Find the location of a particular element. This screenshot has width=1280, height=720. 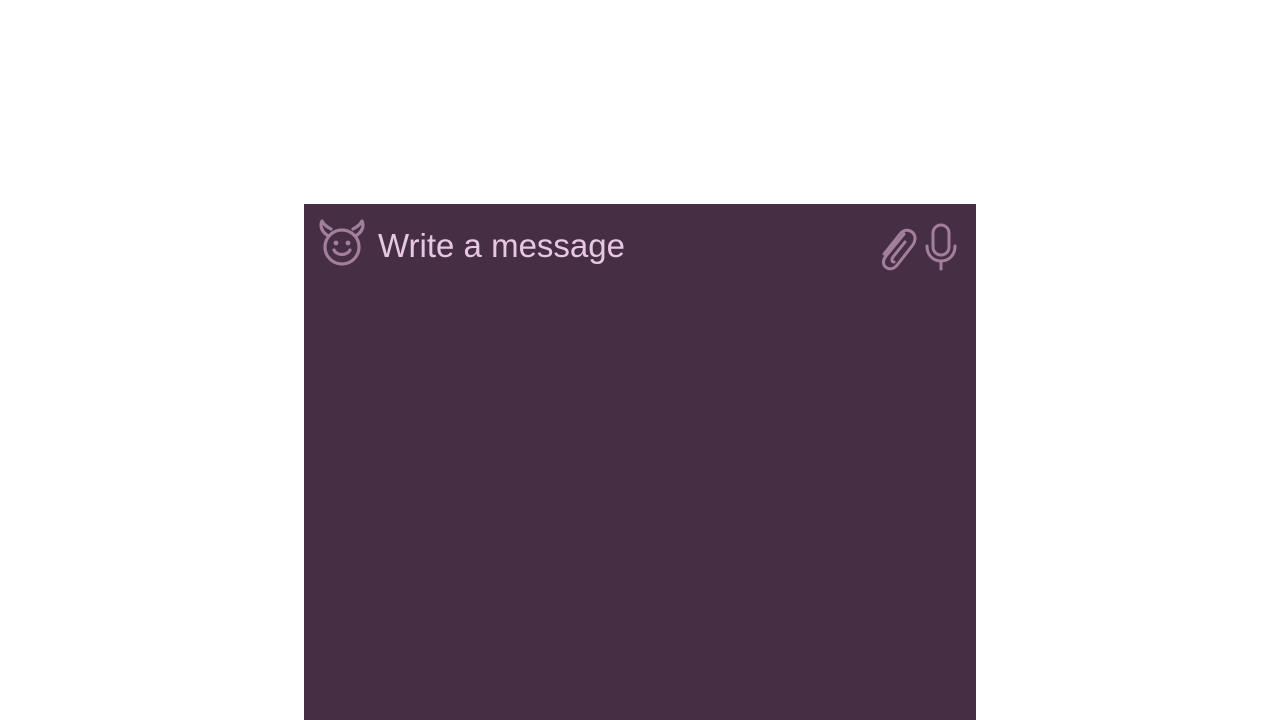

voice-message-button is located at coordinates (942, 247).